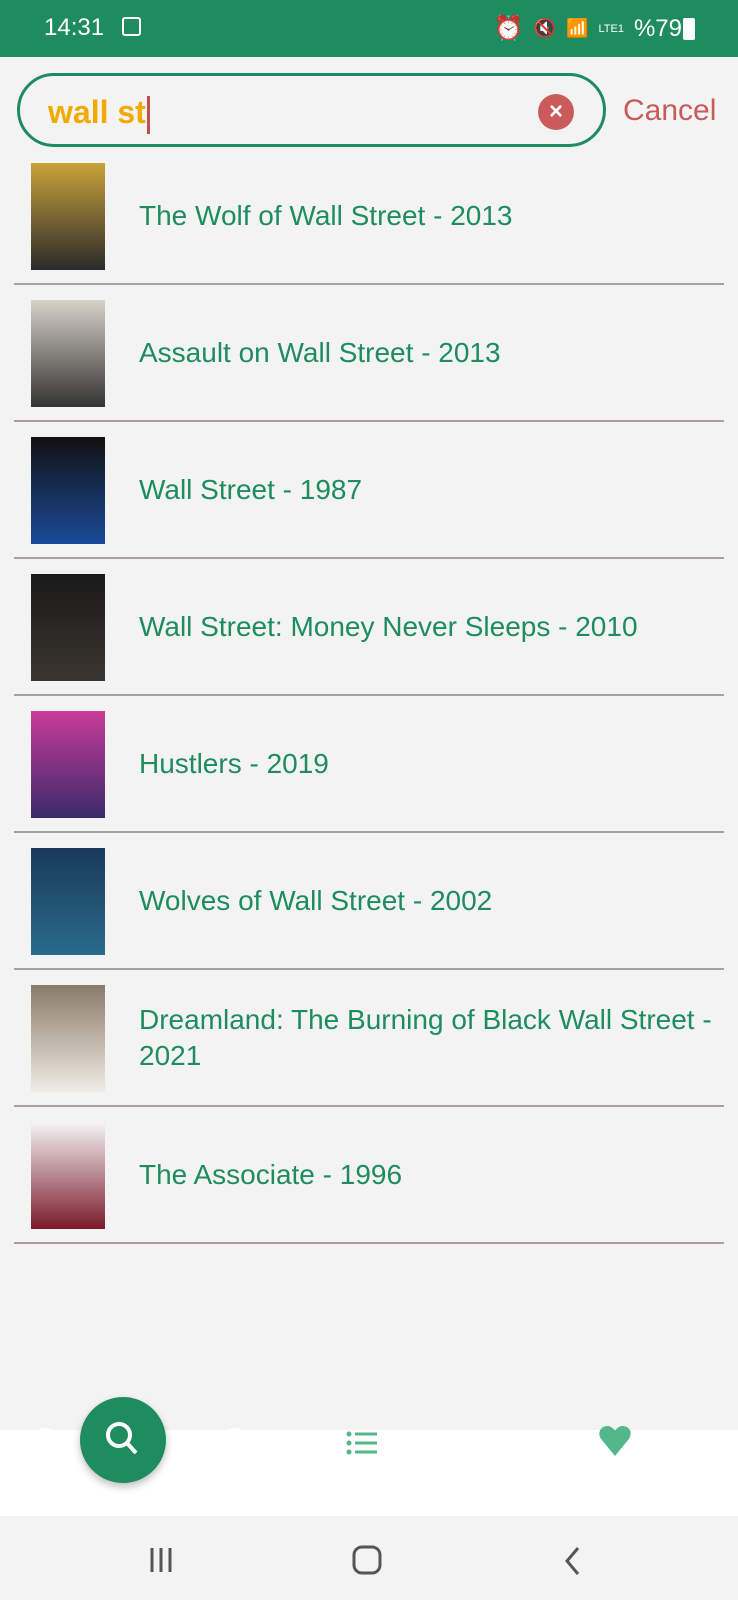  I want to click on search-value: wall st, so click(97, 112).